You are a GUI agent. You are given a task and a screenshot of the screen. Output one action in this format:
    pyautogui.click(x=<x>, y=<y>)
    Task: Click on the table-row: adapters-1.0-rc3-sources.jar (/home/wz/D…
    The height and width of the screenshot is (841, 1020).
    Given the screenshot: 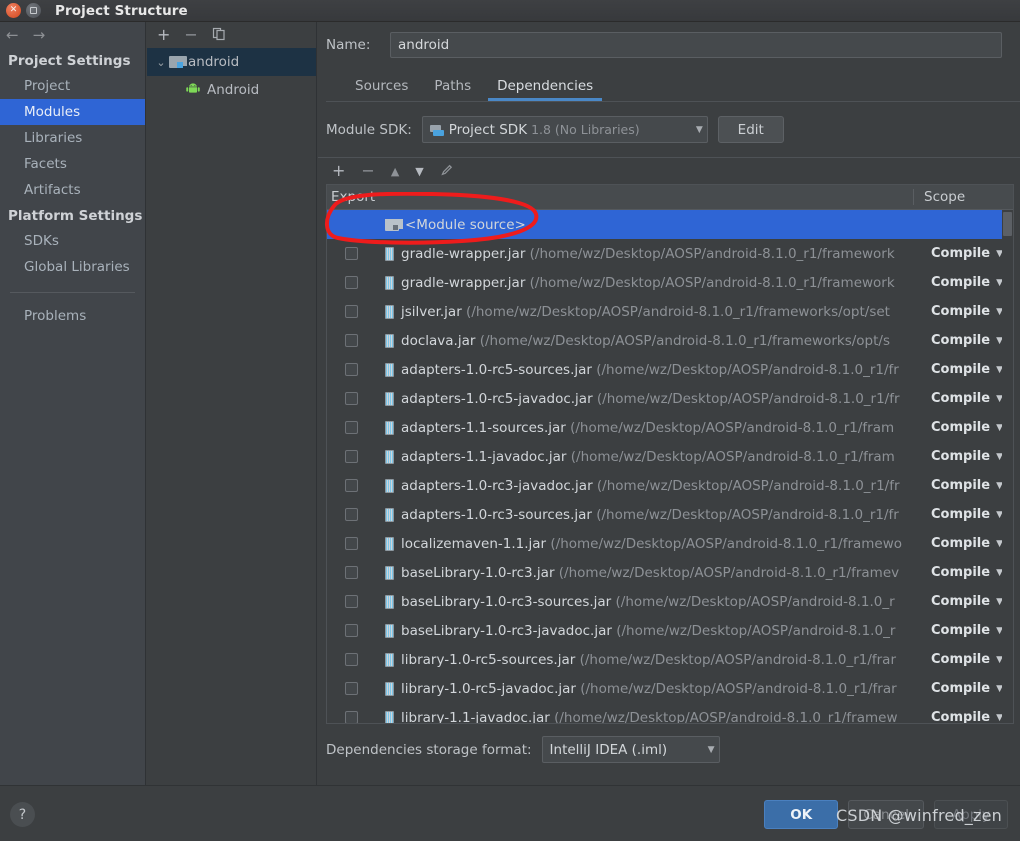 What is the action you would take?
    pyautogui.click(x=670, y=514)
    